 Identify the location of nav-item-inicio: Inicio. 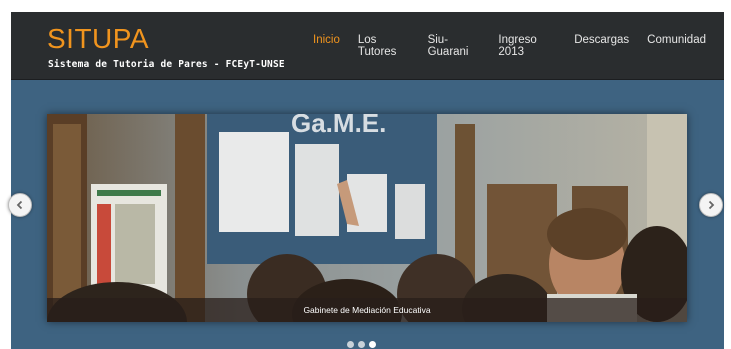
(326, 46).